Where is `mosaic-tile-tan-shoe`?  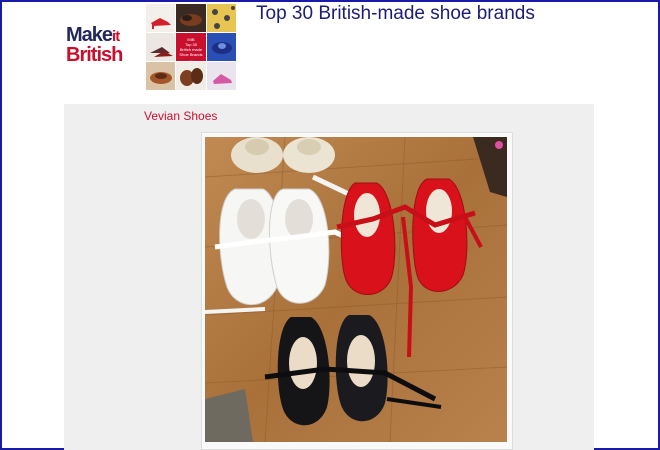 mosaic-tile-tan-shoe is located at coordinates (161, 76).